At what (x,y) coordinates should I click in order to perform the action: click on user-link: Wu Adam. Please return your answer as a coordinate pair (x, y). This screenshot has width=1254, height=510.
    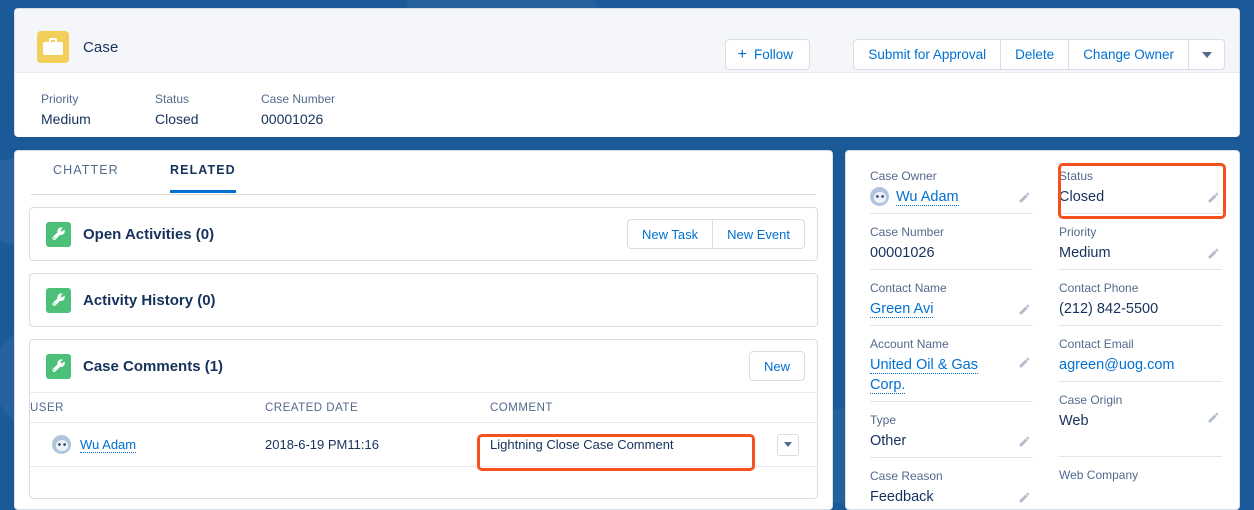
    Looking at the image, I should click on (108, 445).